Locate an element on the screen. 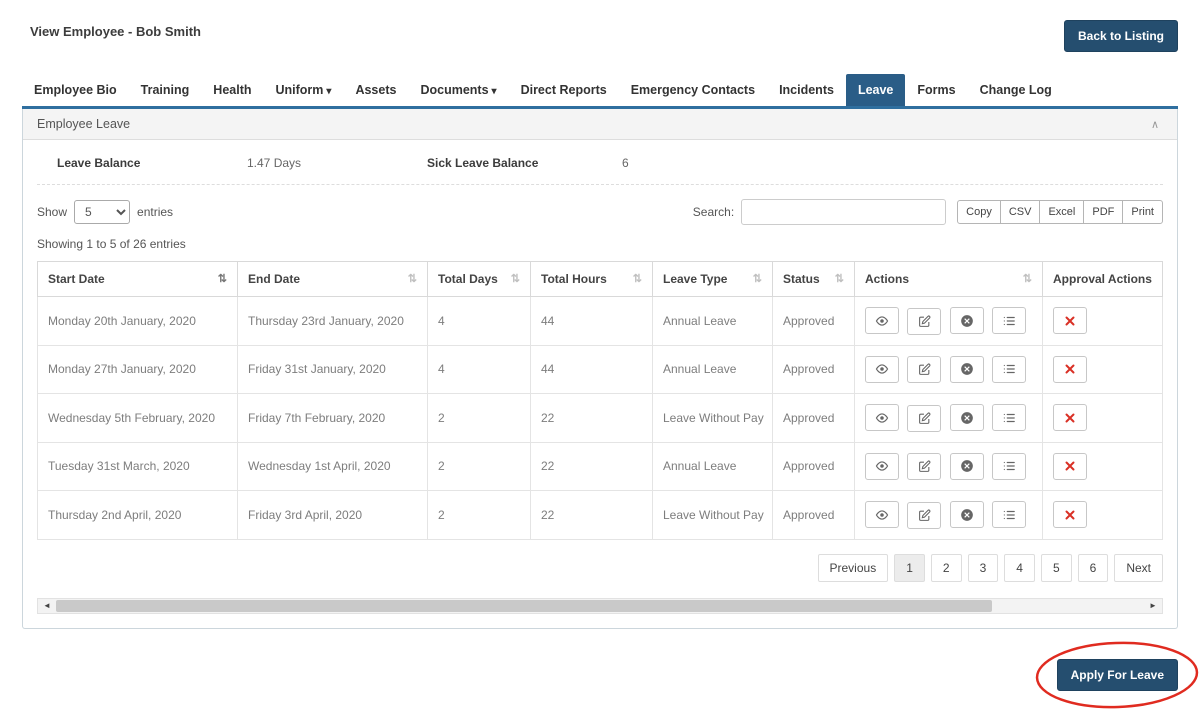  pagination-page-6: 6 is located at coordinates (1093, 567).